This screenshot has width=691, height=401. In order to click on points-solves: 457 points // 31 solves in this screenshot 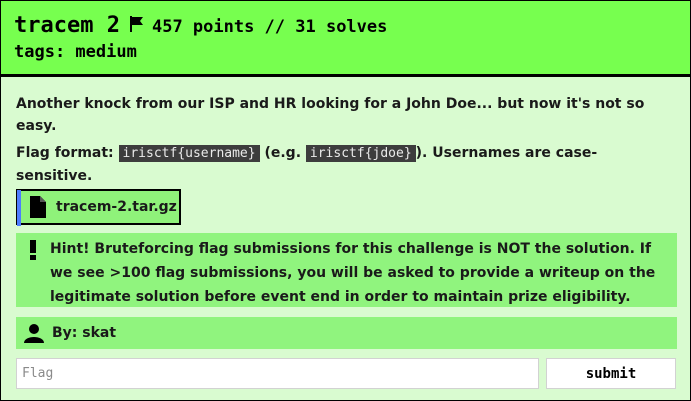, I will do `click(269, 27)`.